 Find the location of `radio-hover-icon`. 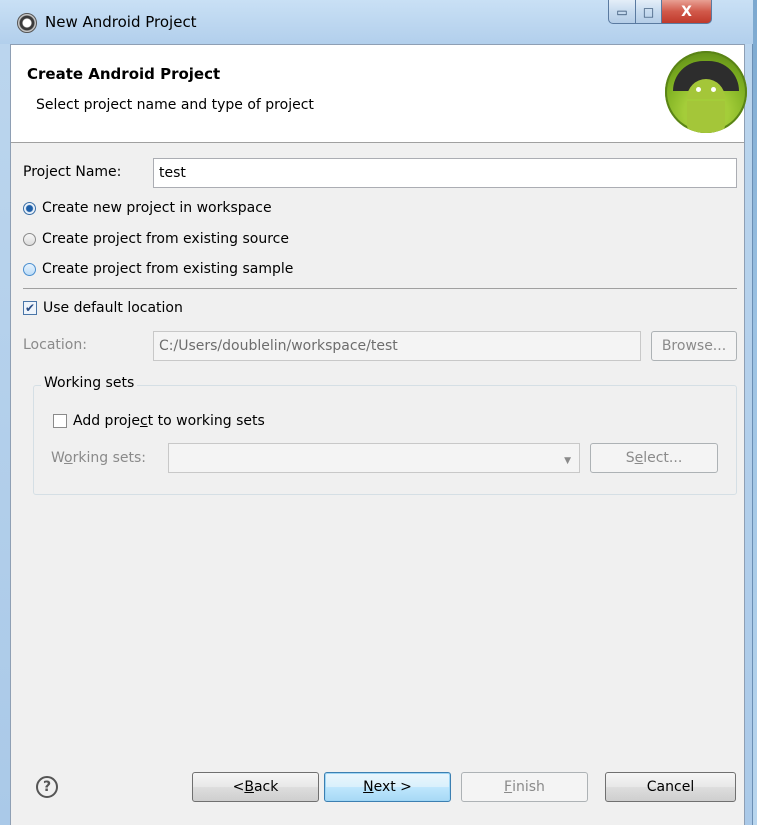

radio-hover-icon is located at coordinates (29, 269).